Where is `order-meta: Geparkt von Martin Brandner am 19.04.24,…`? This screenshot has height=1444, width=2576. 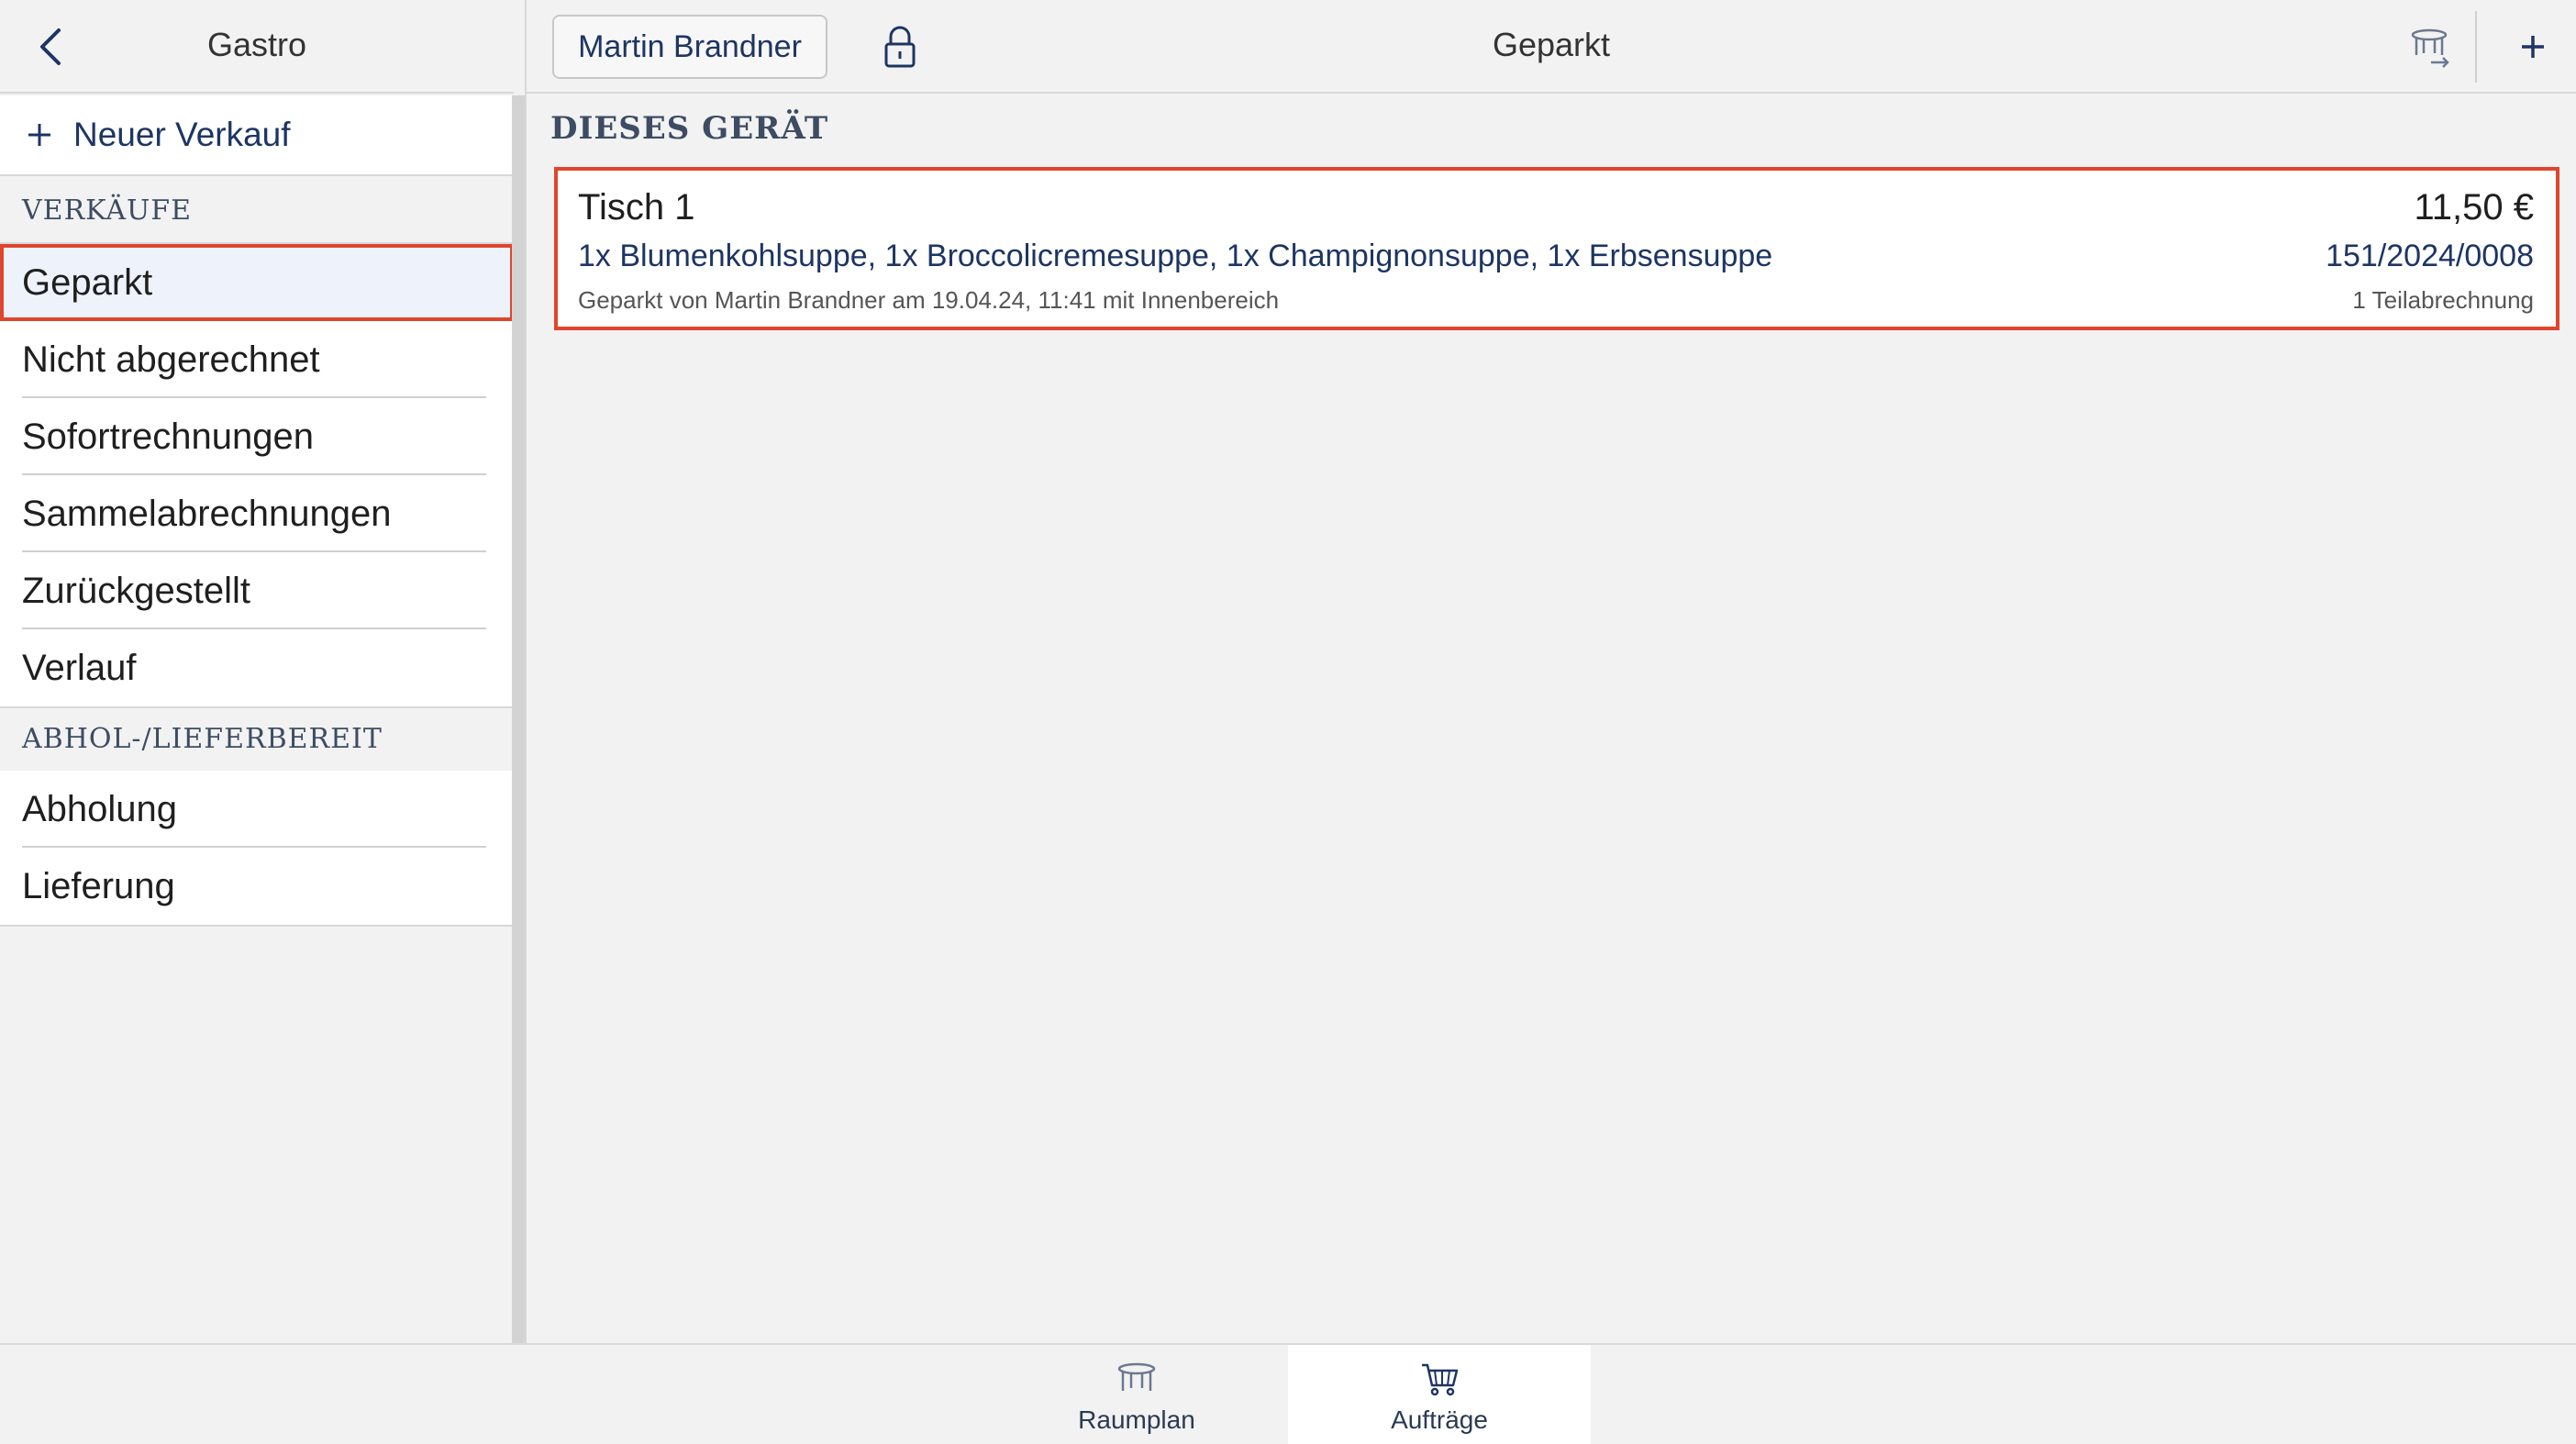
order-meta: Geparkt von Martin Brandner am 19.04.24,… is located at coordinates (929, 300).